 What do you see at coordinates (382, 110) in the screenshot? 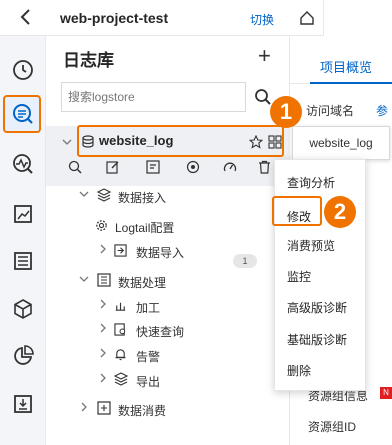
I see `access-domain-link: 参` at bounding box center [382, 110].